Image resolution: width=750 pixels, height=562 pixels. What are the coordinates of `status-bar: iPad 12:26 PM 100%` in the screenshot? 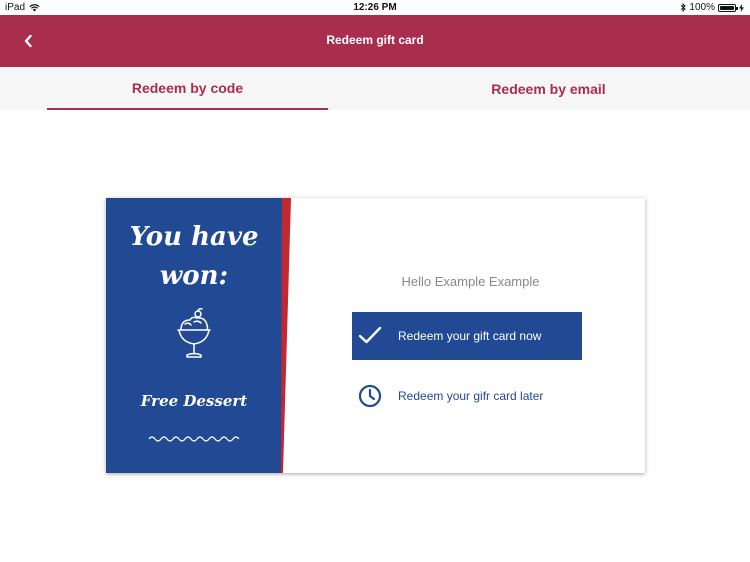 It's located at (375, 7).